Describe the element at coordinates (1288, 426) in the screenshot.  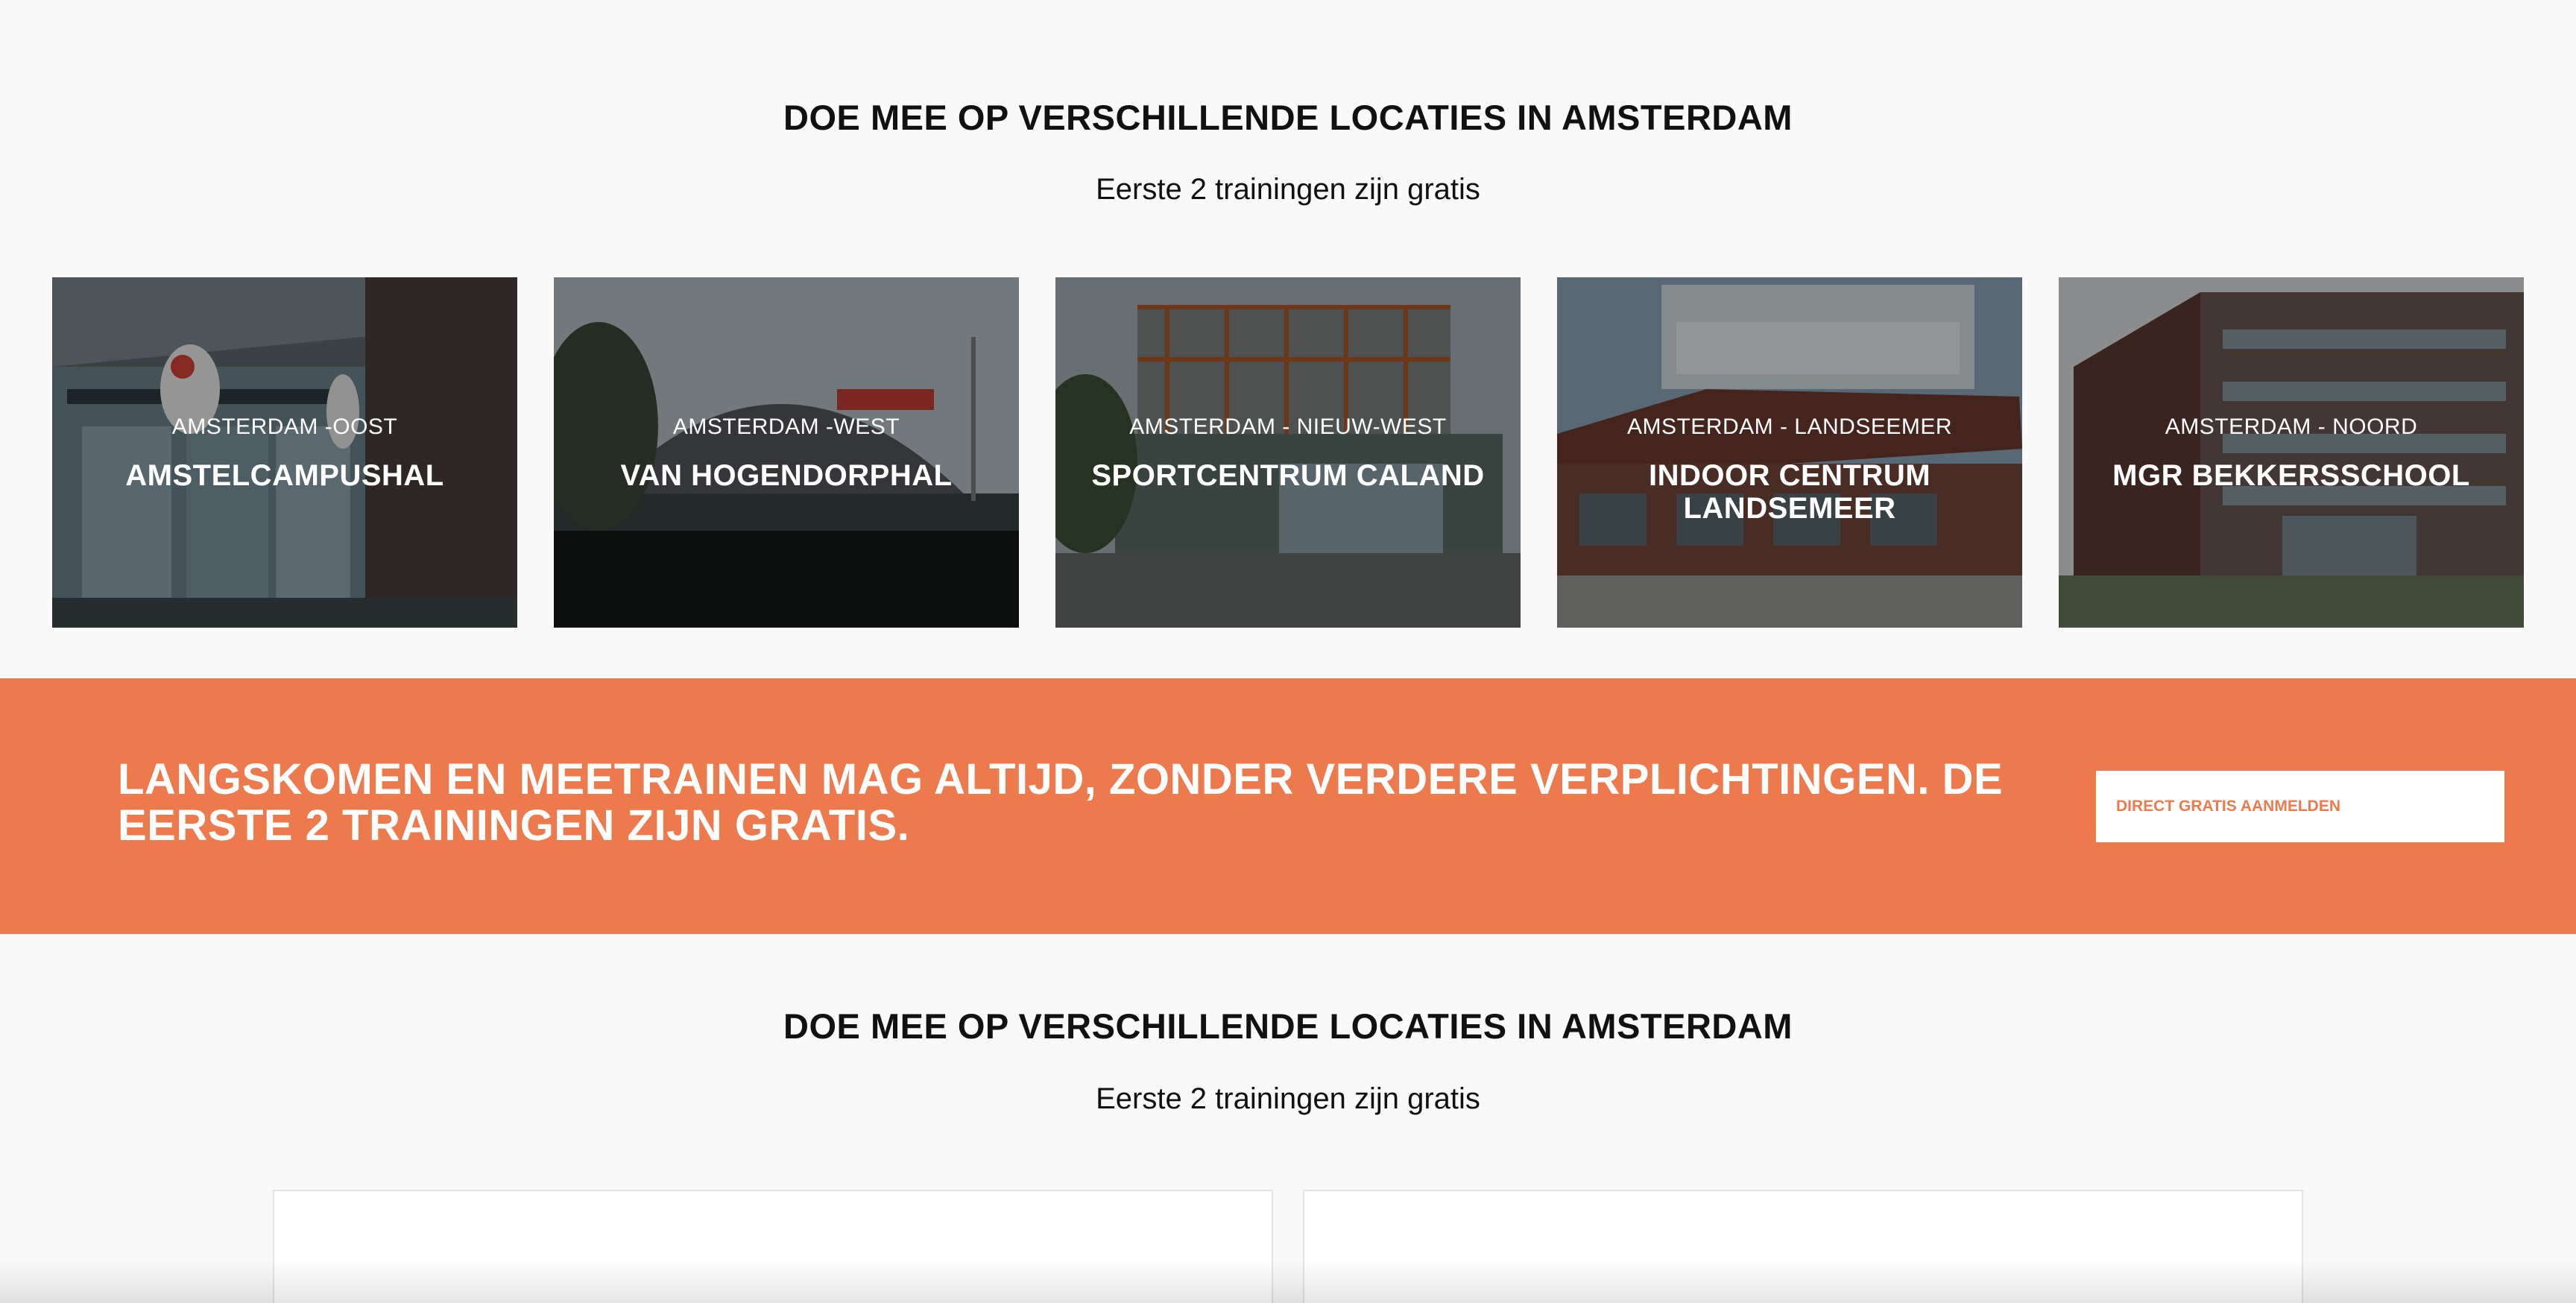
I see `location-area: AMSTERDAM - NIEUW-WEST` at that location.